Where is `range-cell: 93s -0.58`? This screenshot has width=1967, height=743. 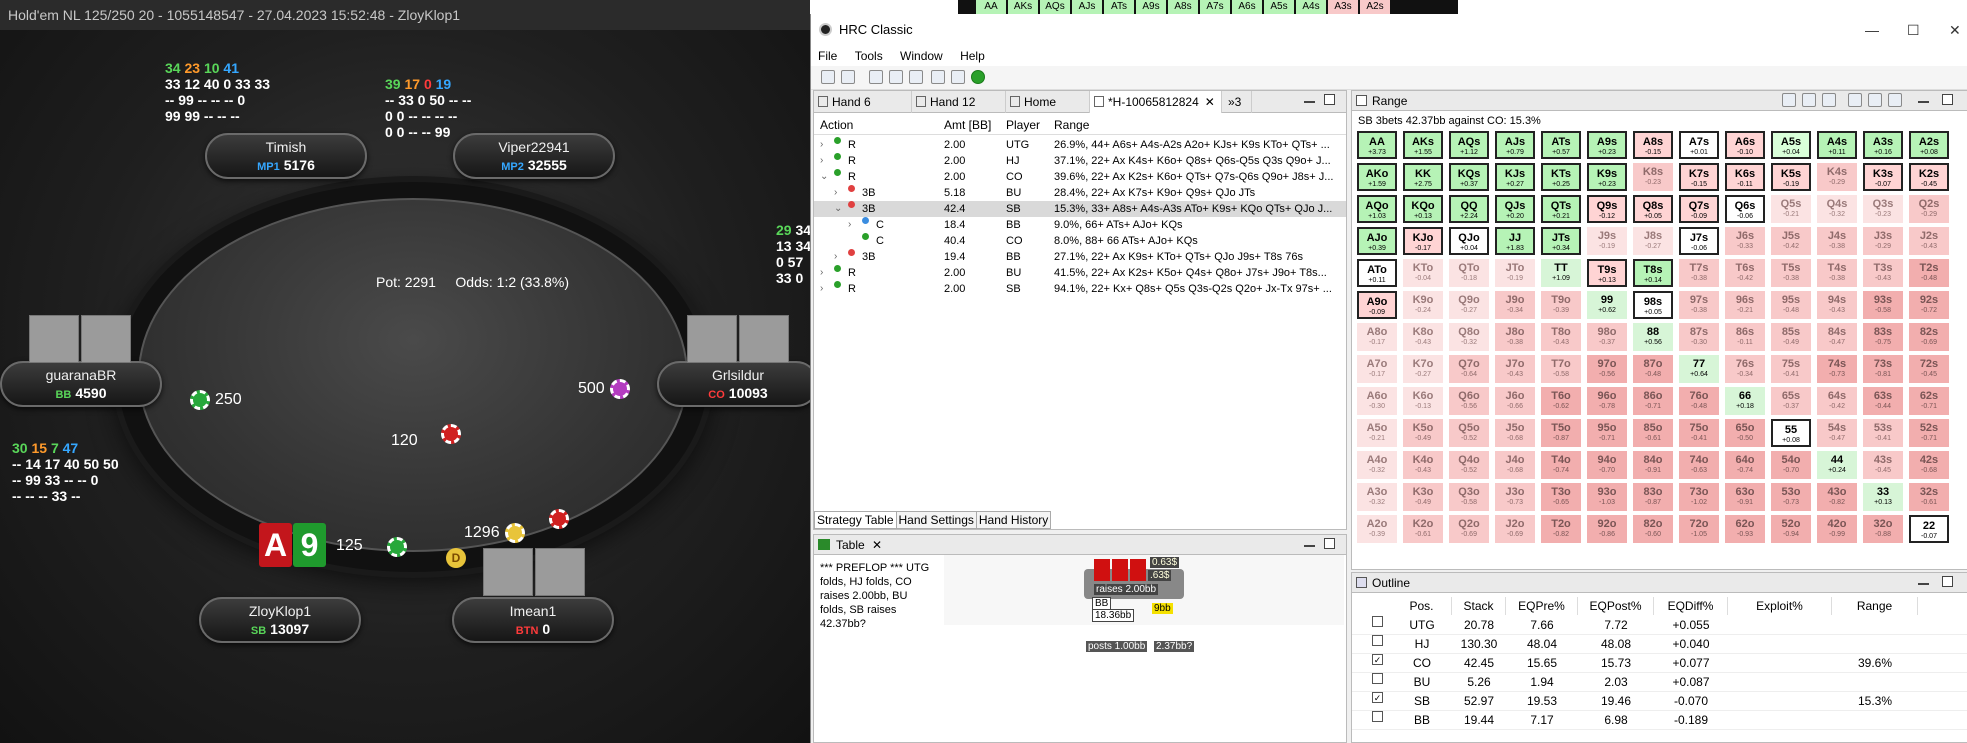
range-cell: 93s -0.58 is located at coordinates (1883, 305).